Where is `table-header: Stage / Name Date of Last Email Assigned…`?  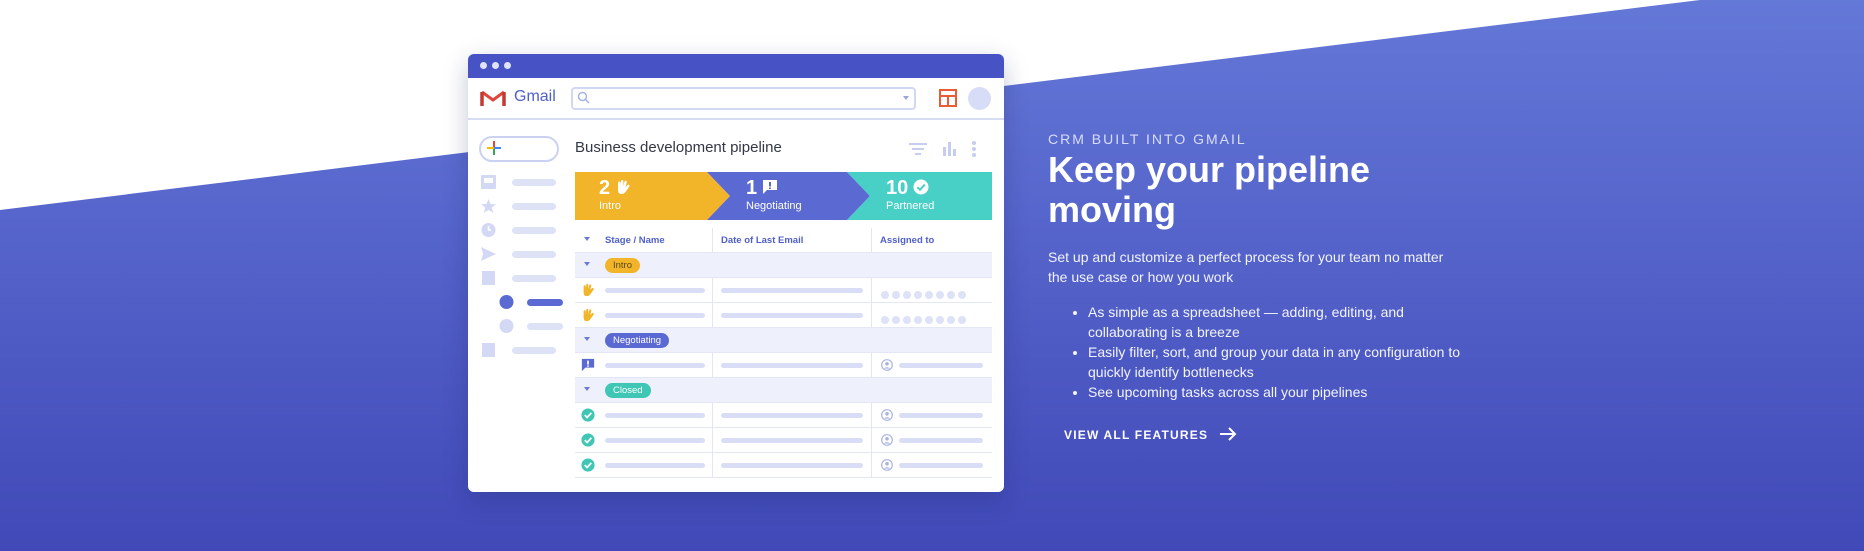
table-header: Stage / Name Date of Last Email Assigned… is located at coordinates (783, 240).